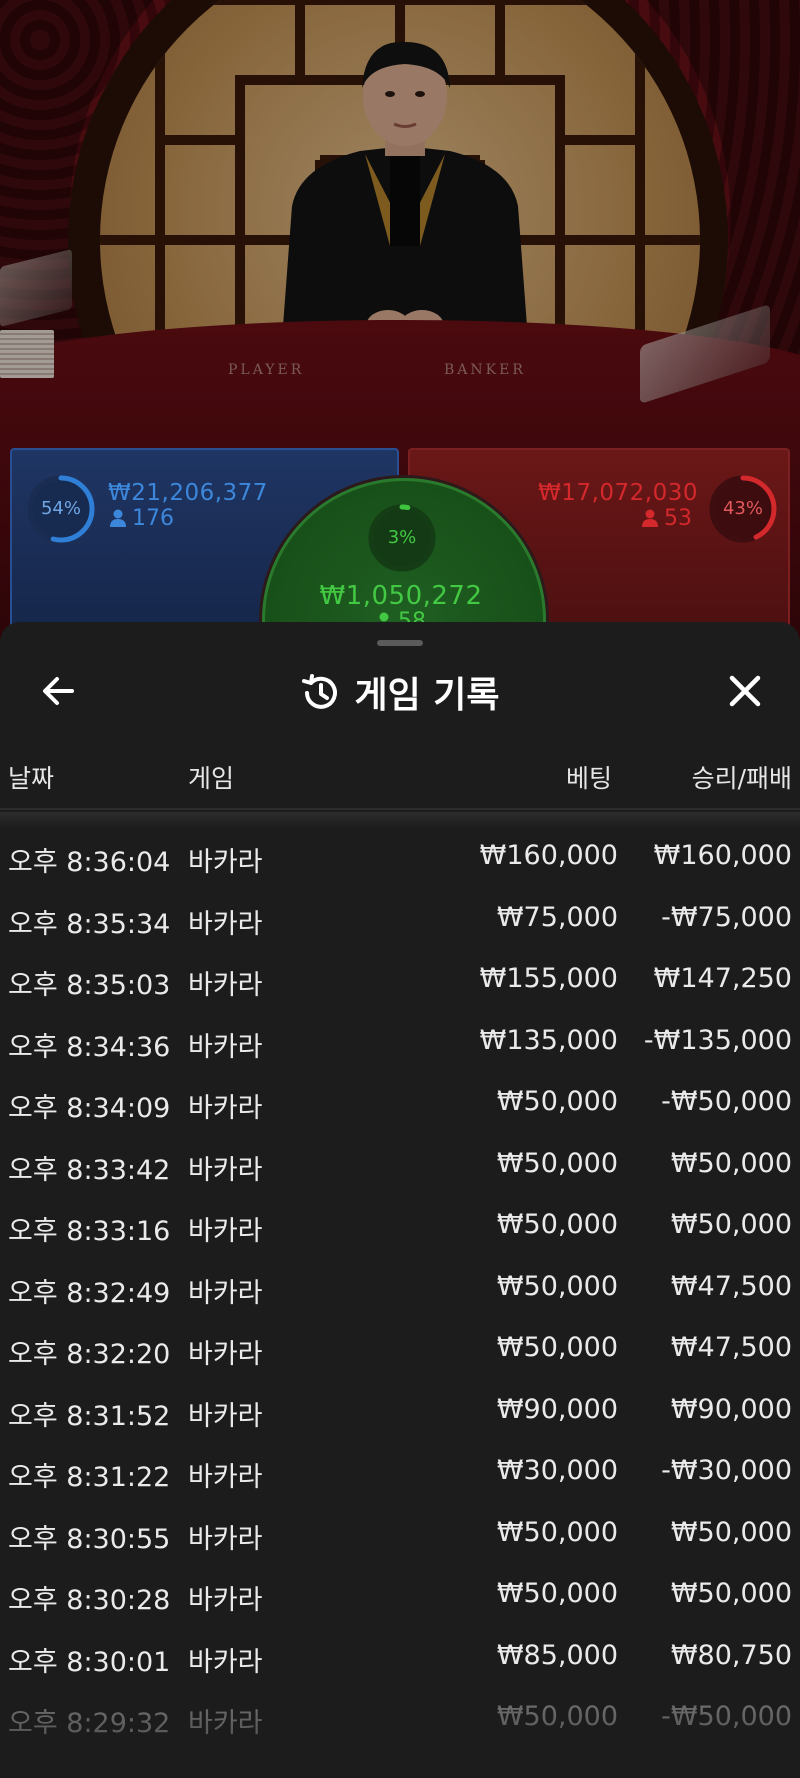 The height and width of the screenshot is (1778, 800). Describe the element at coordinates (722, 978) in the screenshot. I see `row-win-loss: ₩147,250` at that location.